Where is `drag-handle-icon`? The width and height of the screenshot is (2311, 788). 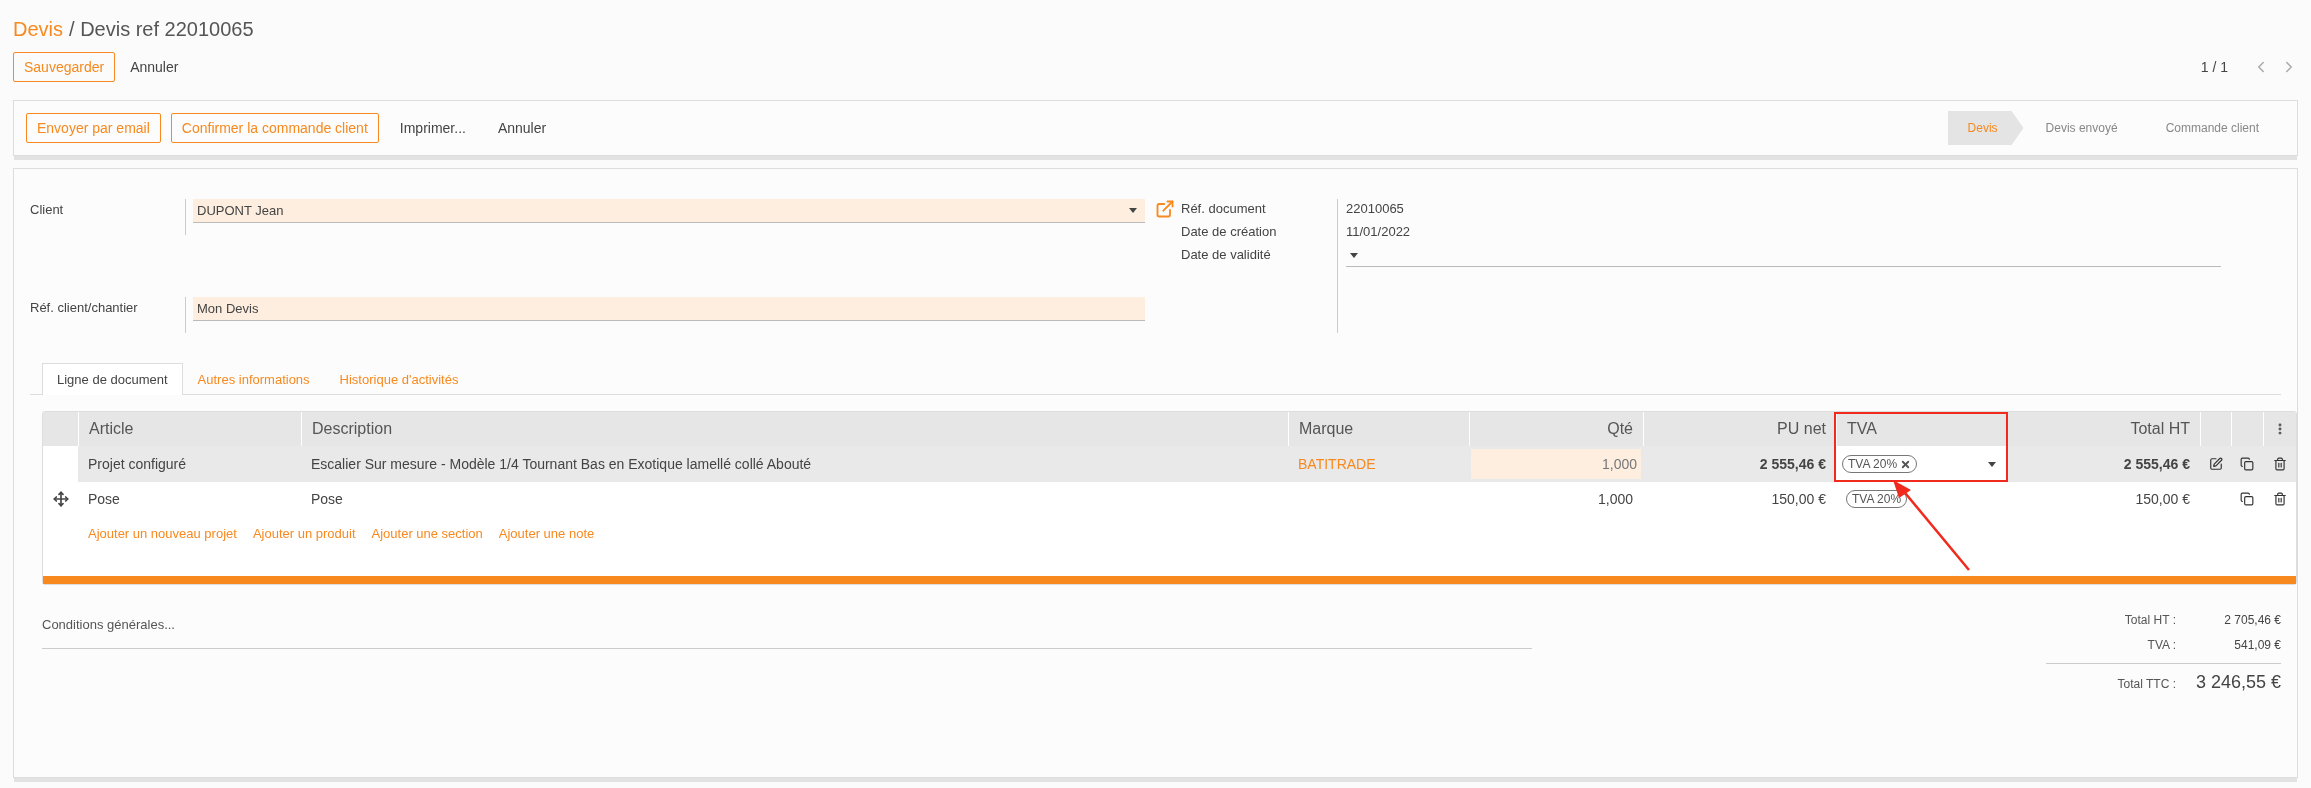 drag-handle-icon is located at coordinates (60, 499).